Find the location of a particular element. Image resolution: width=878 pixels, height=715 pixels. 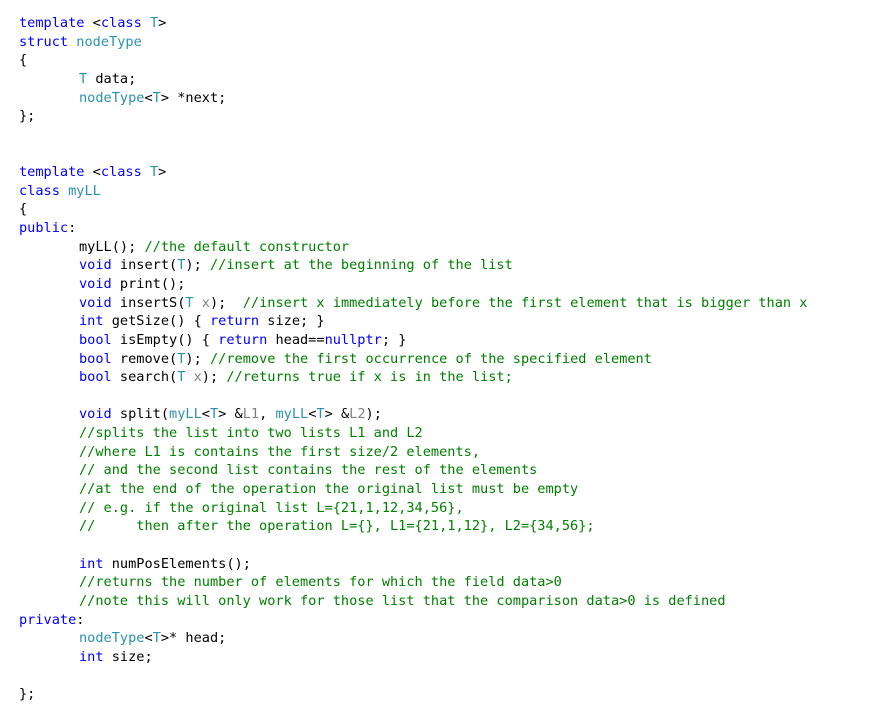

comment-token: //returns true if x is in the list; is located at coordinates (369, 377).